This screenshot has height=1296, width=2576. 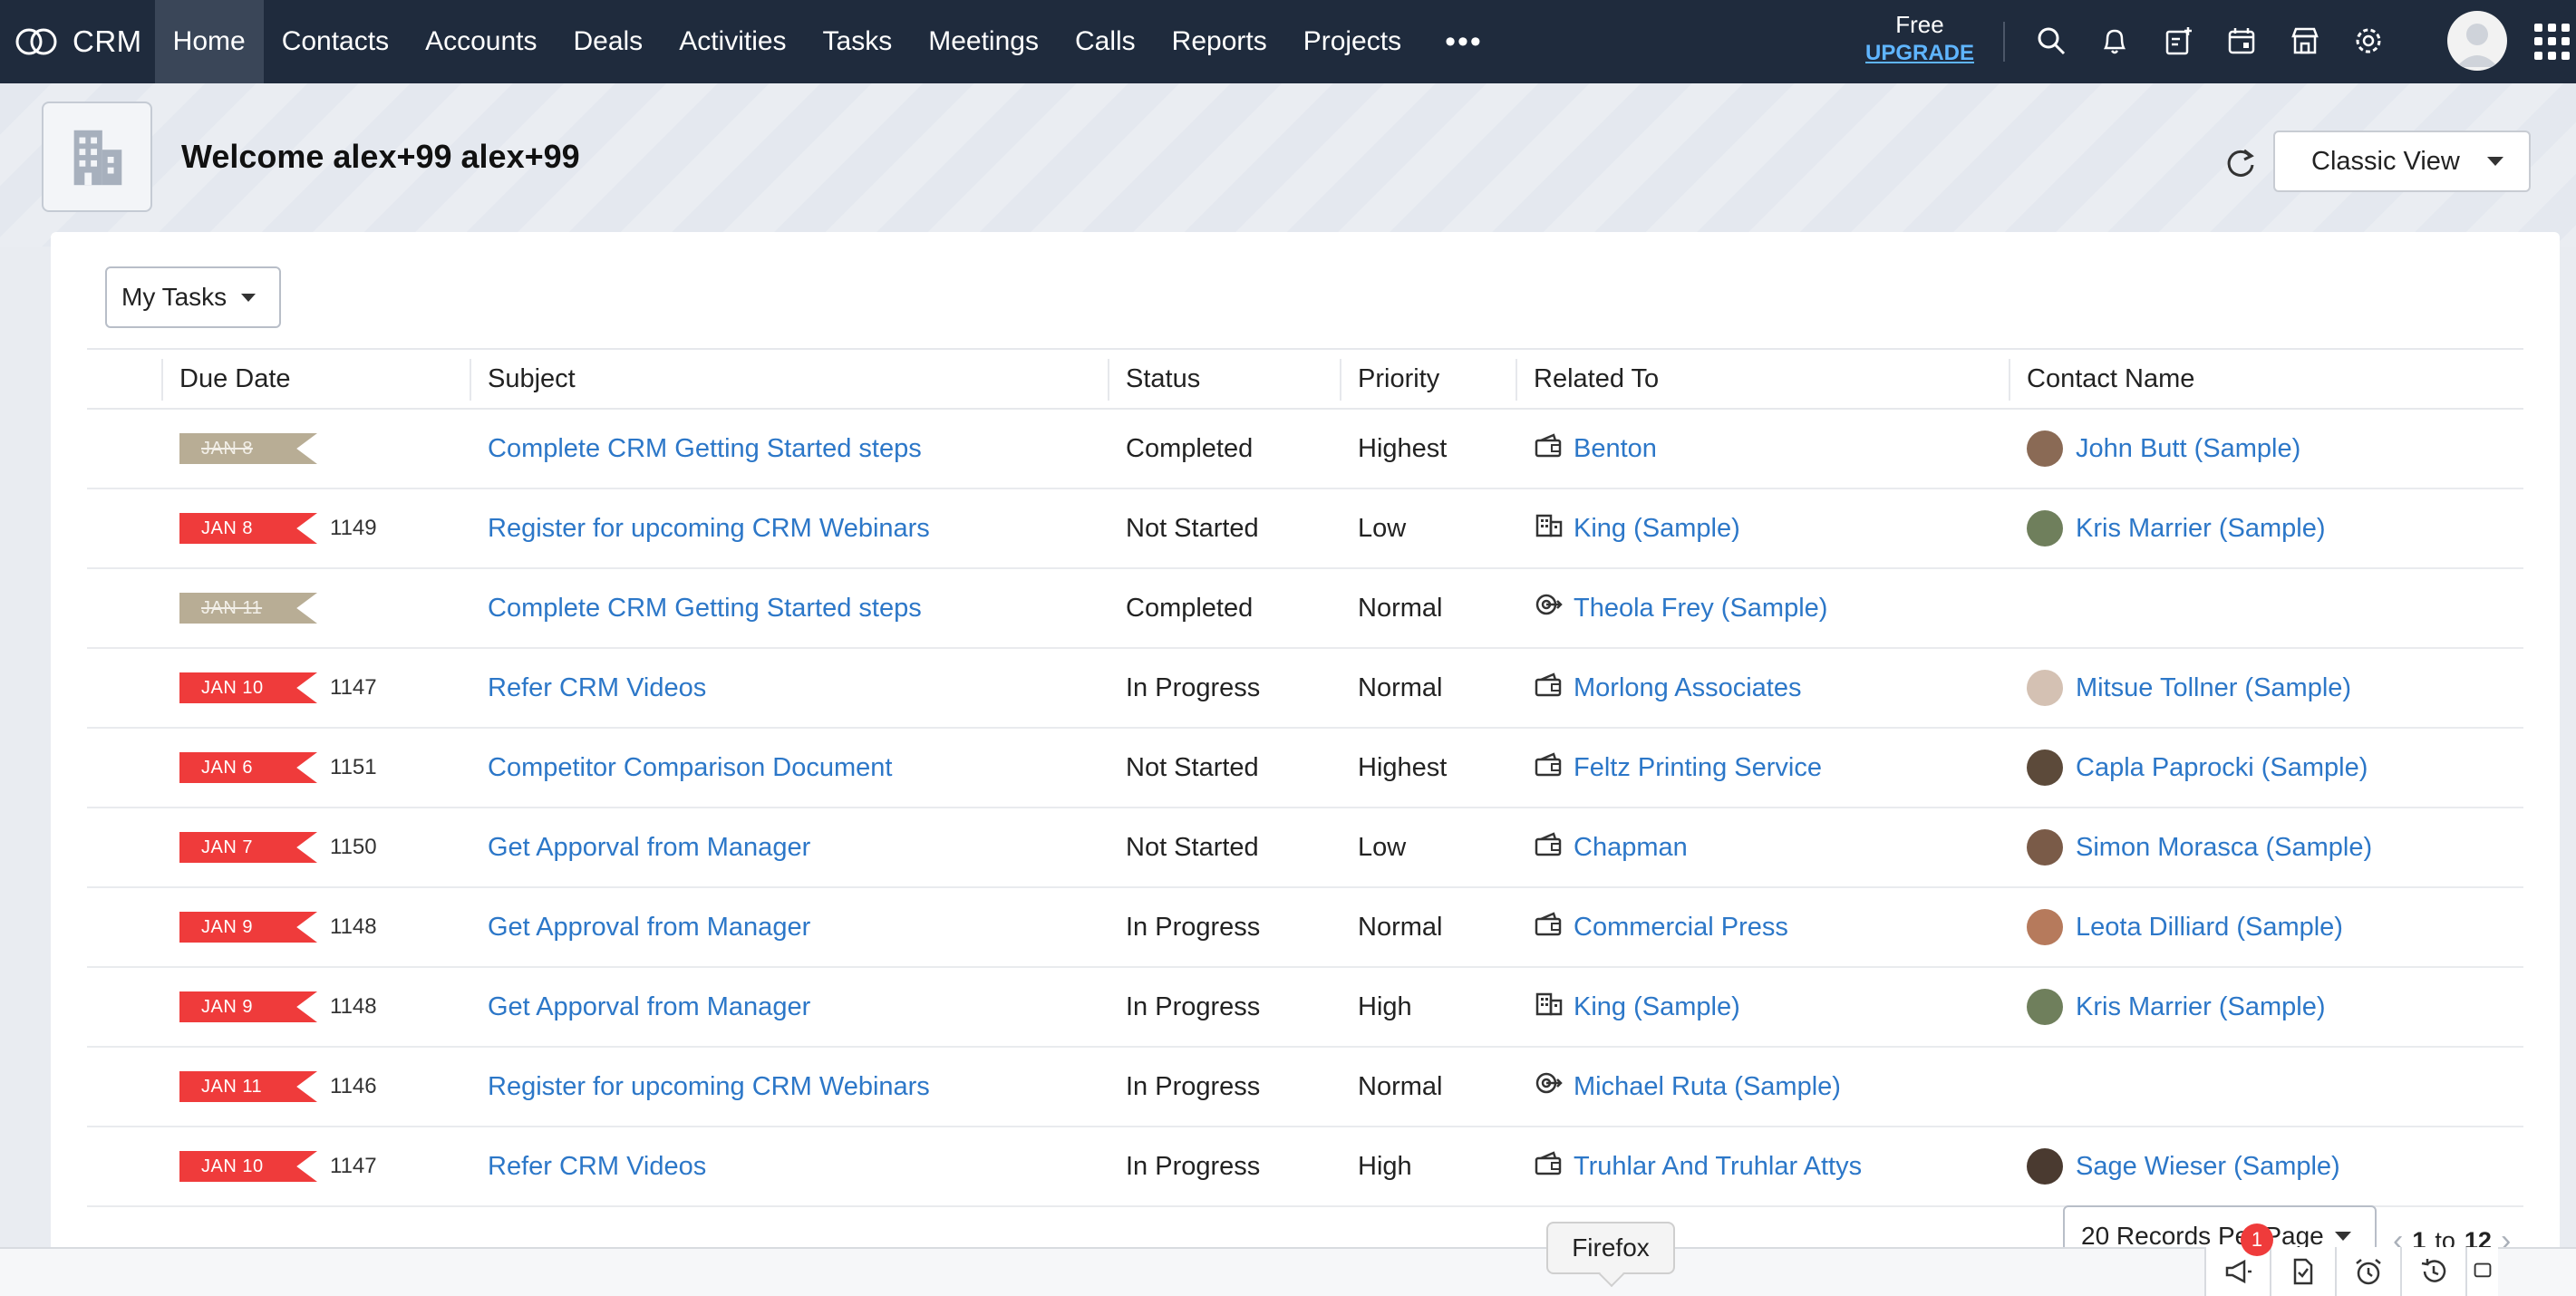 I want to click on related-to-link: Feltz Printing Service, so click(x=1698, y=768).